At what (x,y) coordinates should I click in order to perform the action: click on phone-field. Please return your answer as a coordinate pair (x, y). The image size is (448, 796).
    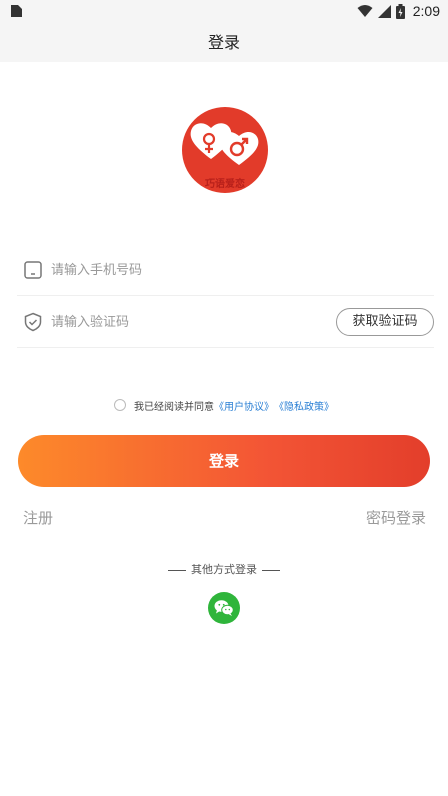
    Looking at the image, I should click on (225, 270).